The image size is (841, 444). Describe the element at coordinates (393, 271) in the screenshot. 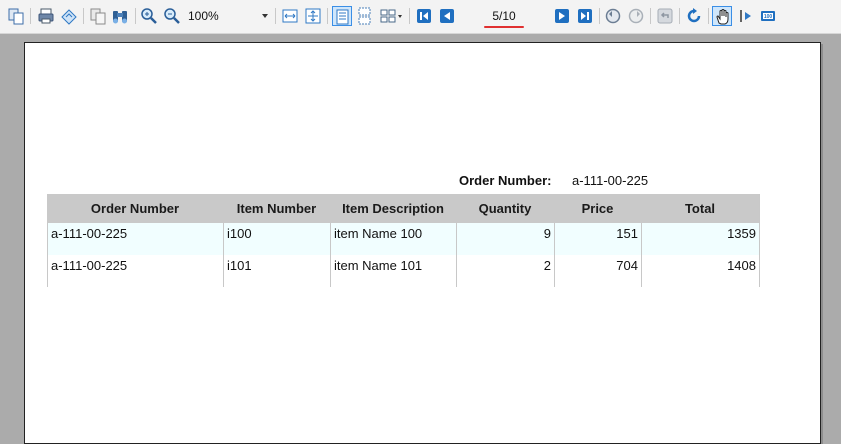

I see `table-cell: item Name 101` at that location.